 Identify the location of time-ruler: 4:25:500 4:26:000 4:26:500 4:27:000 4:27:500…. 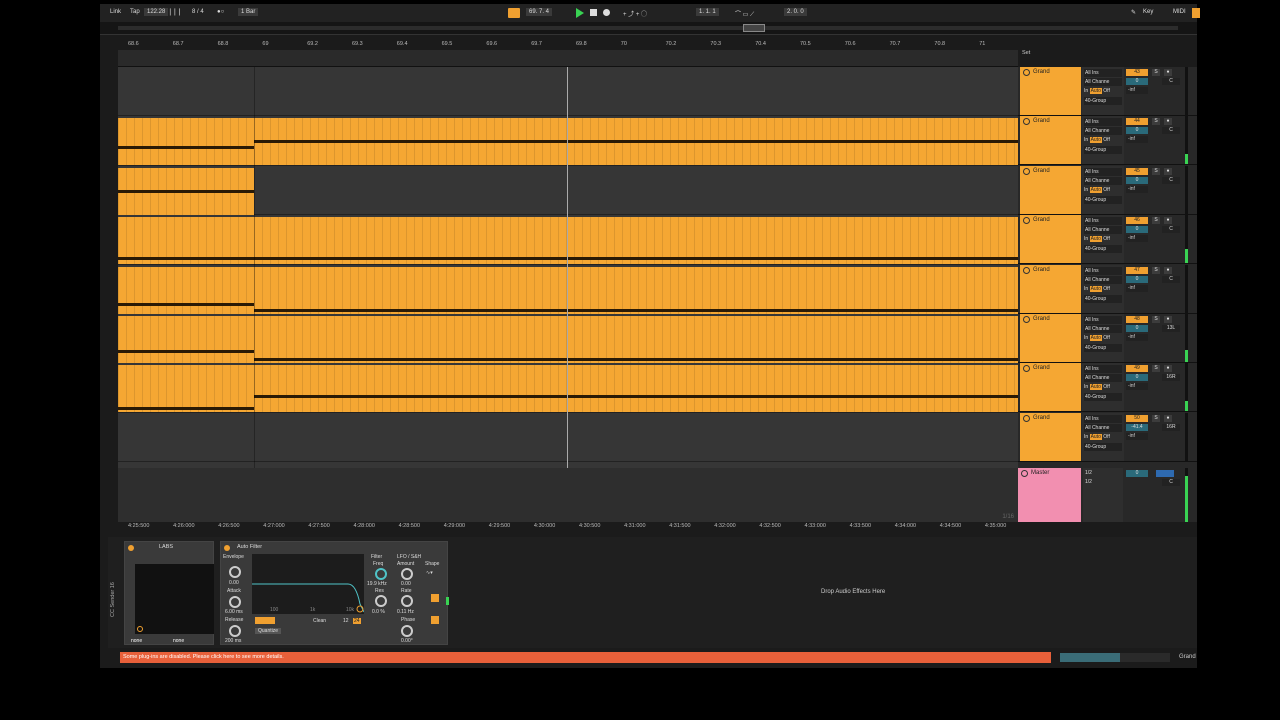
(568, 527).